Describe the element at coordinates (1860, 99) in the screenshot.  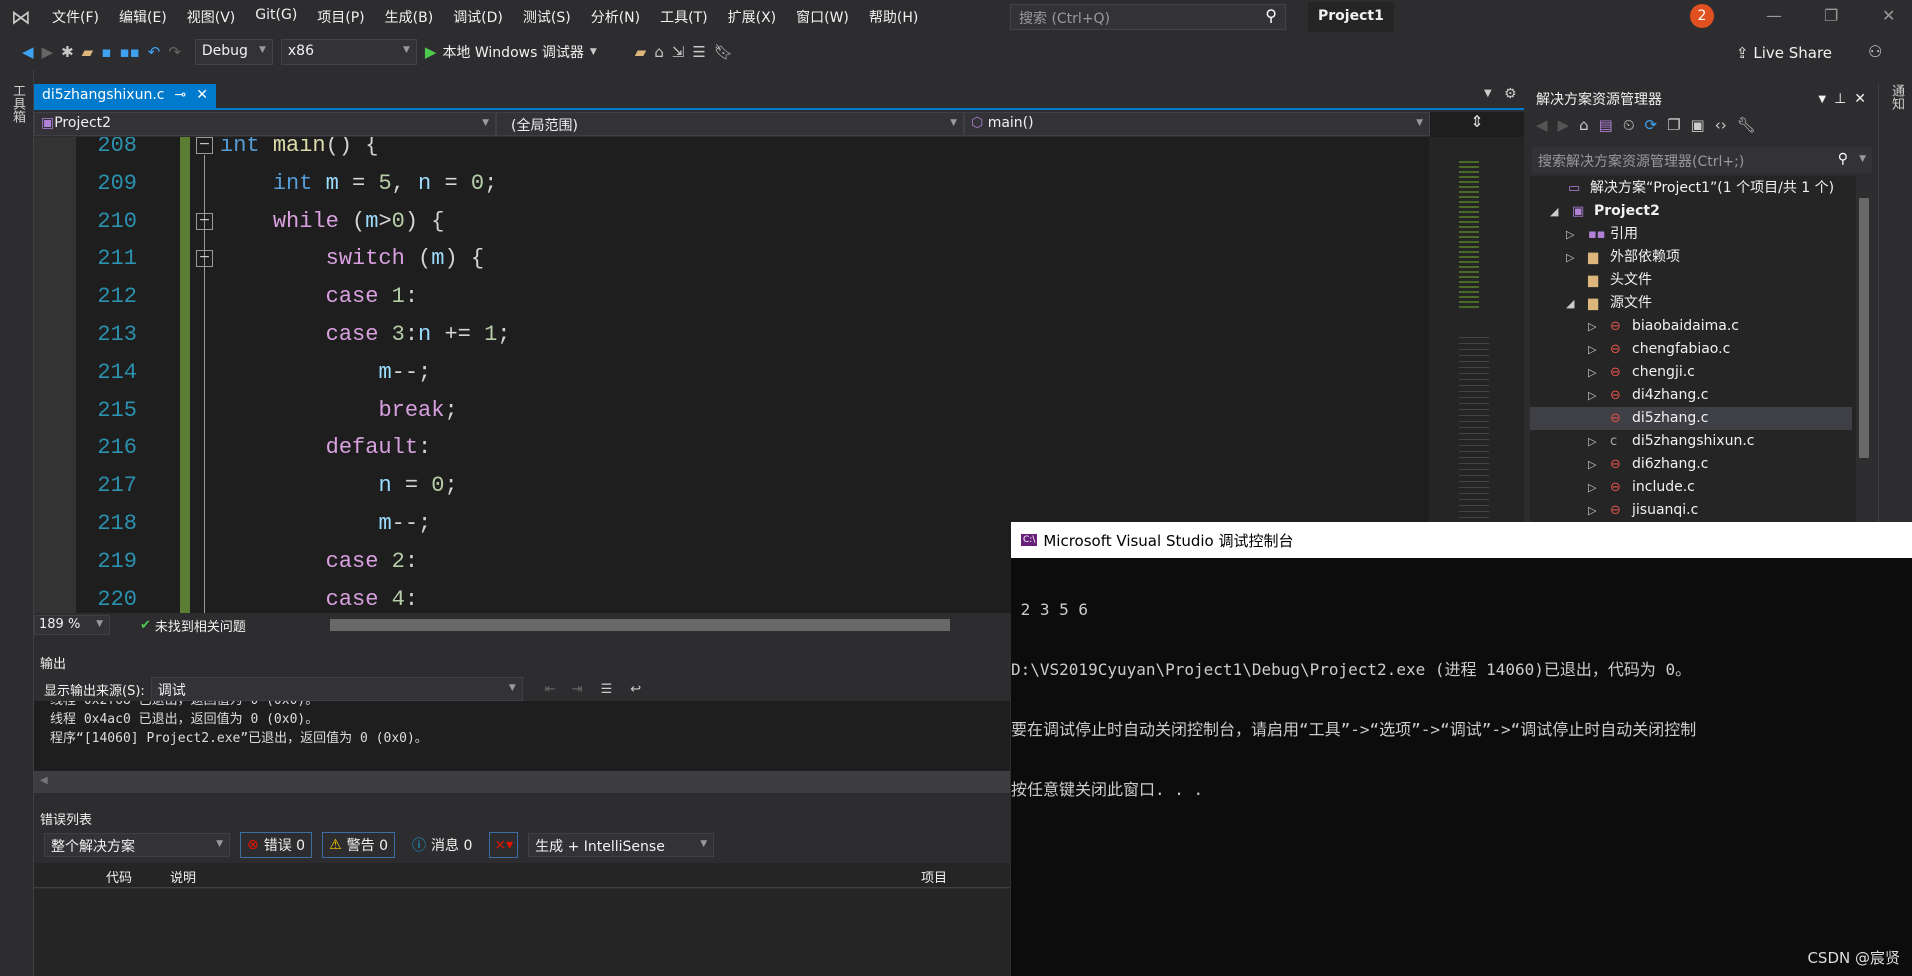
I see `close-panel-icon: ✕` at that location.